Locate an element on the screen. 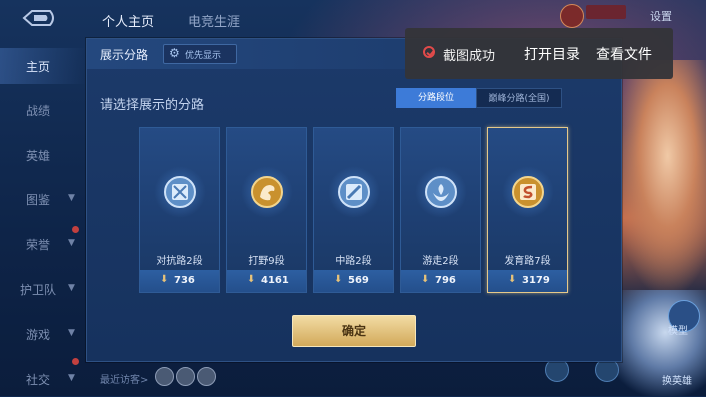  sidebar-item-home: 主页 is located at coordinates (43, 66).